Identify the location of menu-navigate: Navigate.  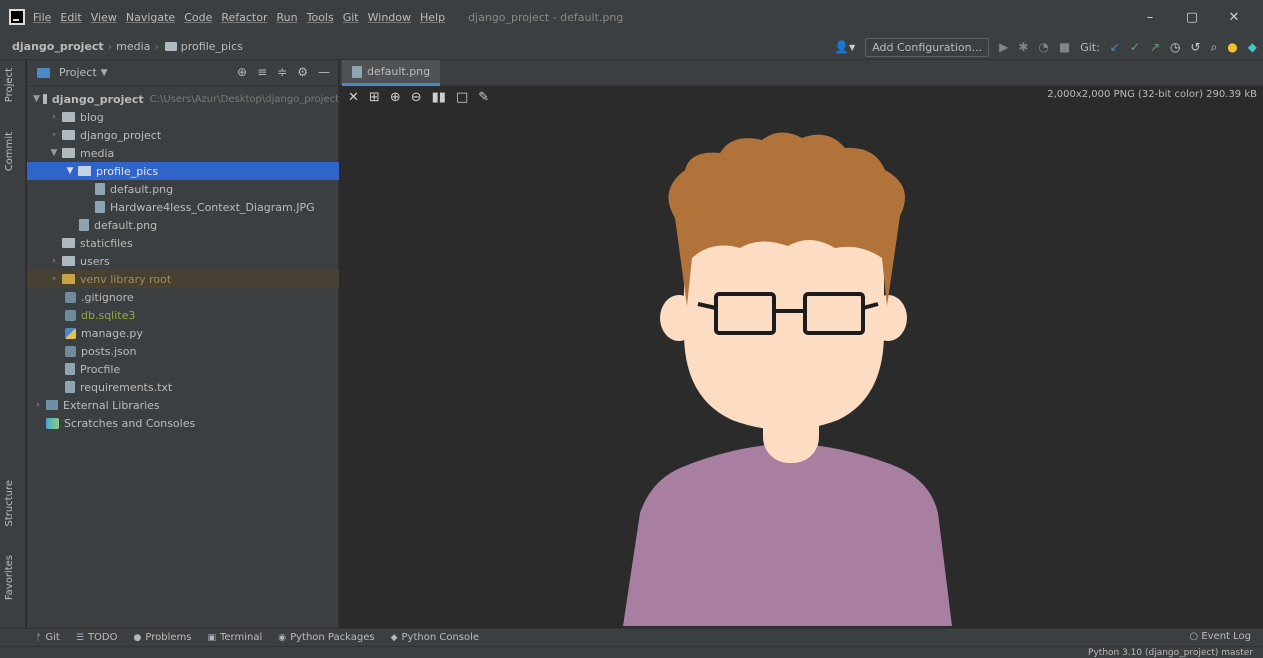
(150, 17).